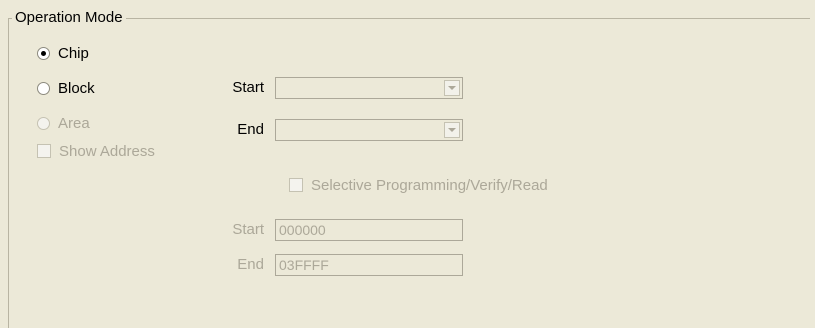 The width and height of the screenshot is (815, 328). I want to click on group-label: Operation Mode, so click(69, 18).